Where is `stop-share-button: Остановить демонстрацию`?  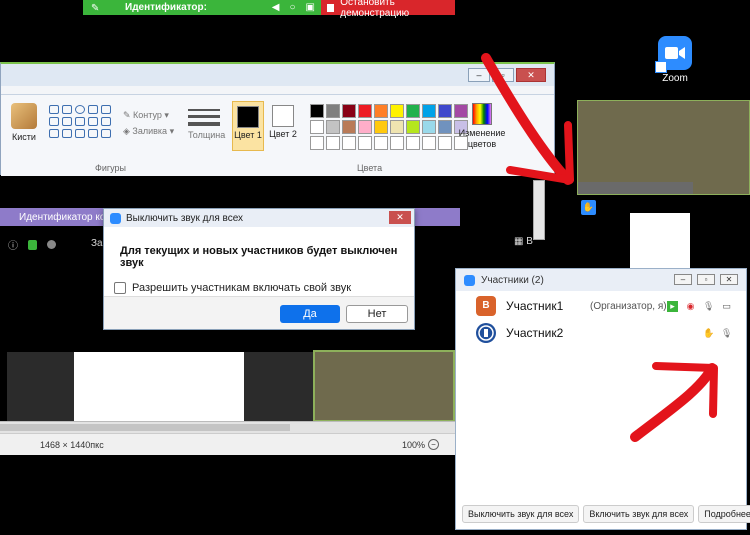 stop-share-button: Остановить демонстрацию is located at coordinates (388, 9).